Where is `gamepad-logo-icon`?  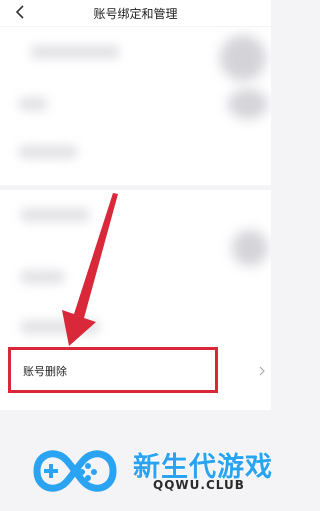 gamepad-logo-icon is located at coordinates (75, 471).